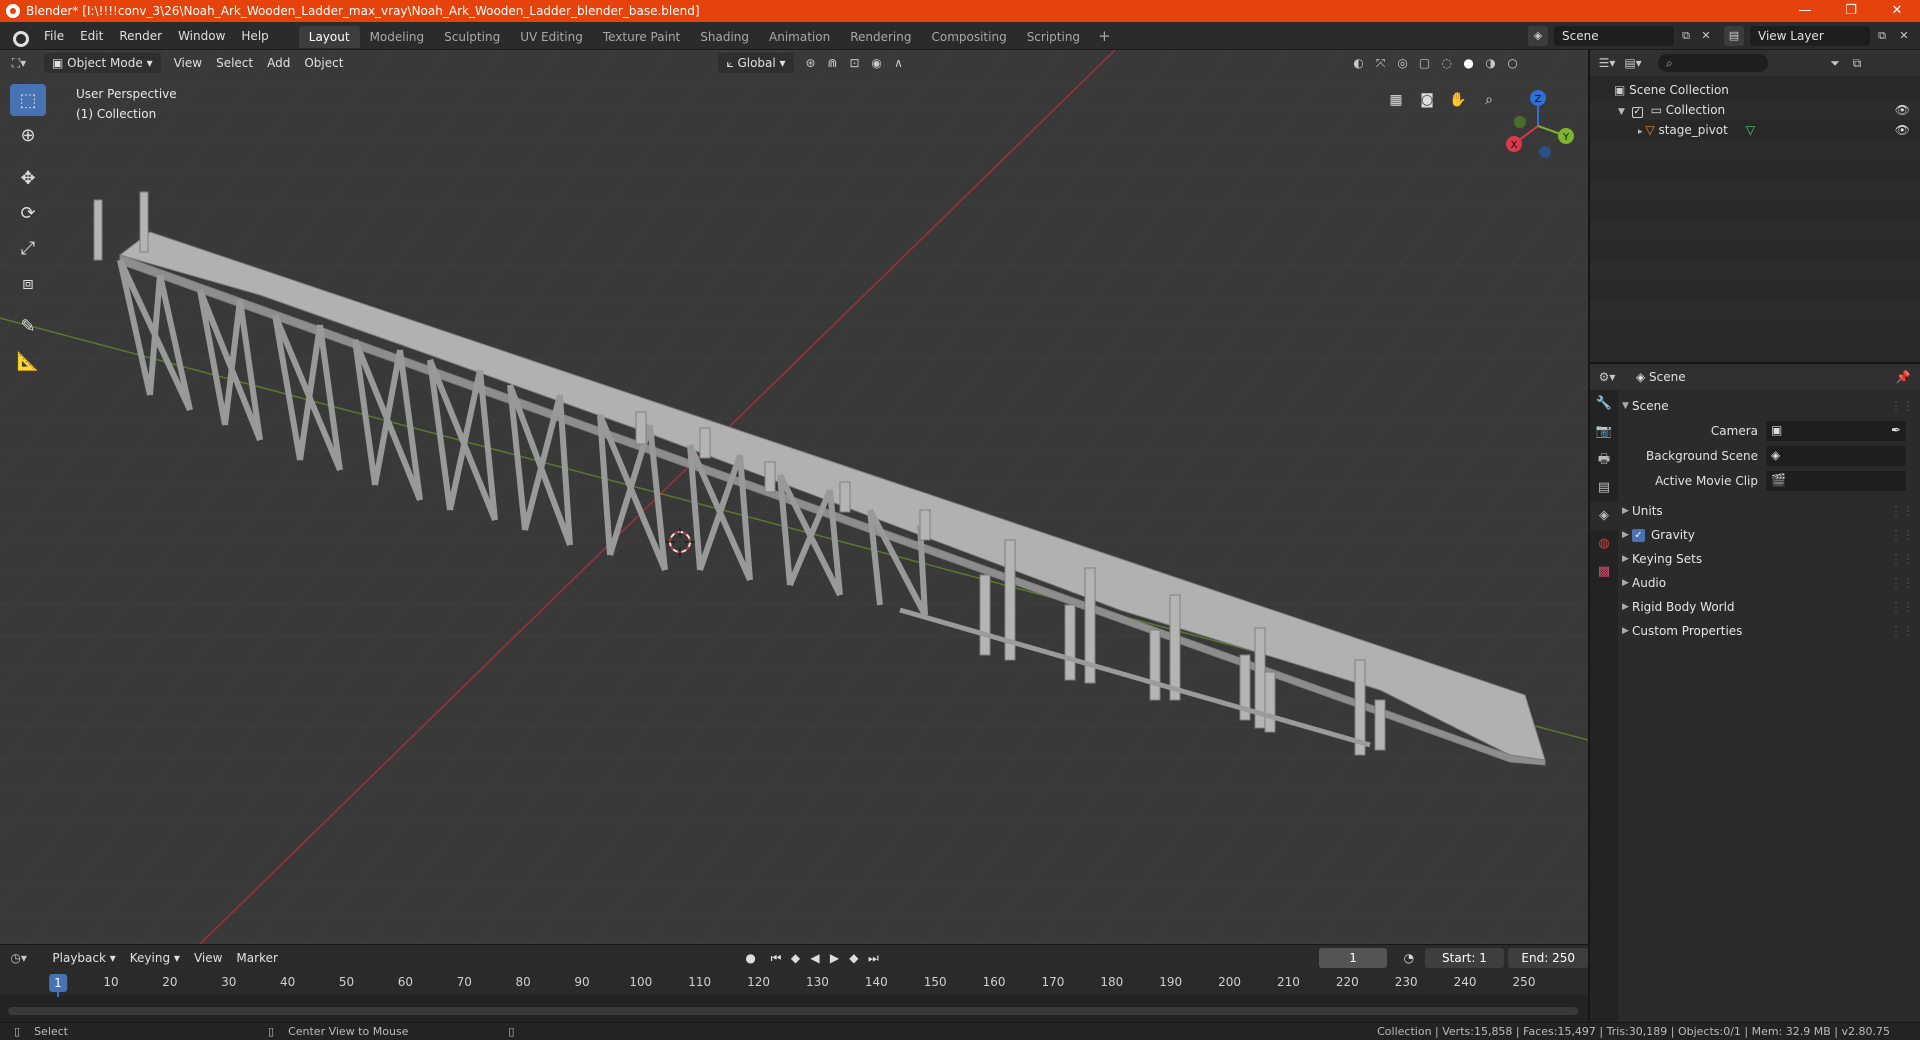 The image size is (1920, 1040). I want to click on close-button: ✕, so click(1897, 11).